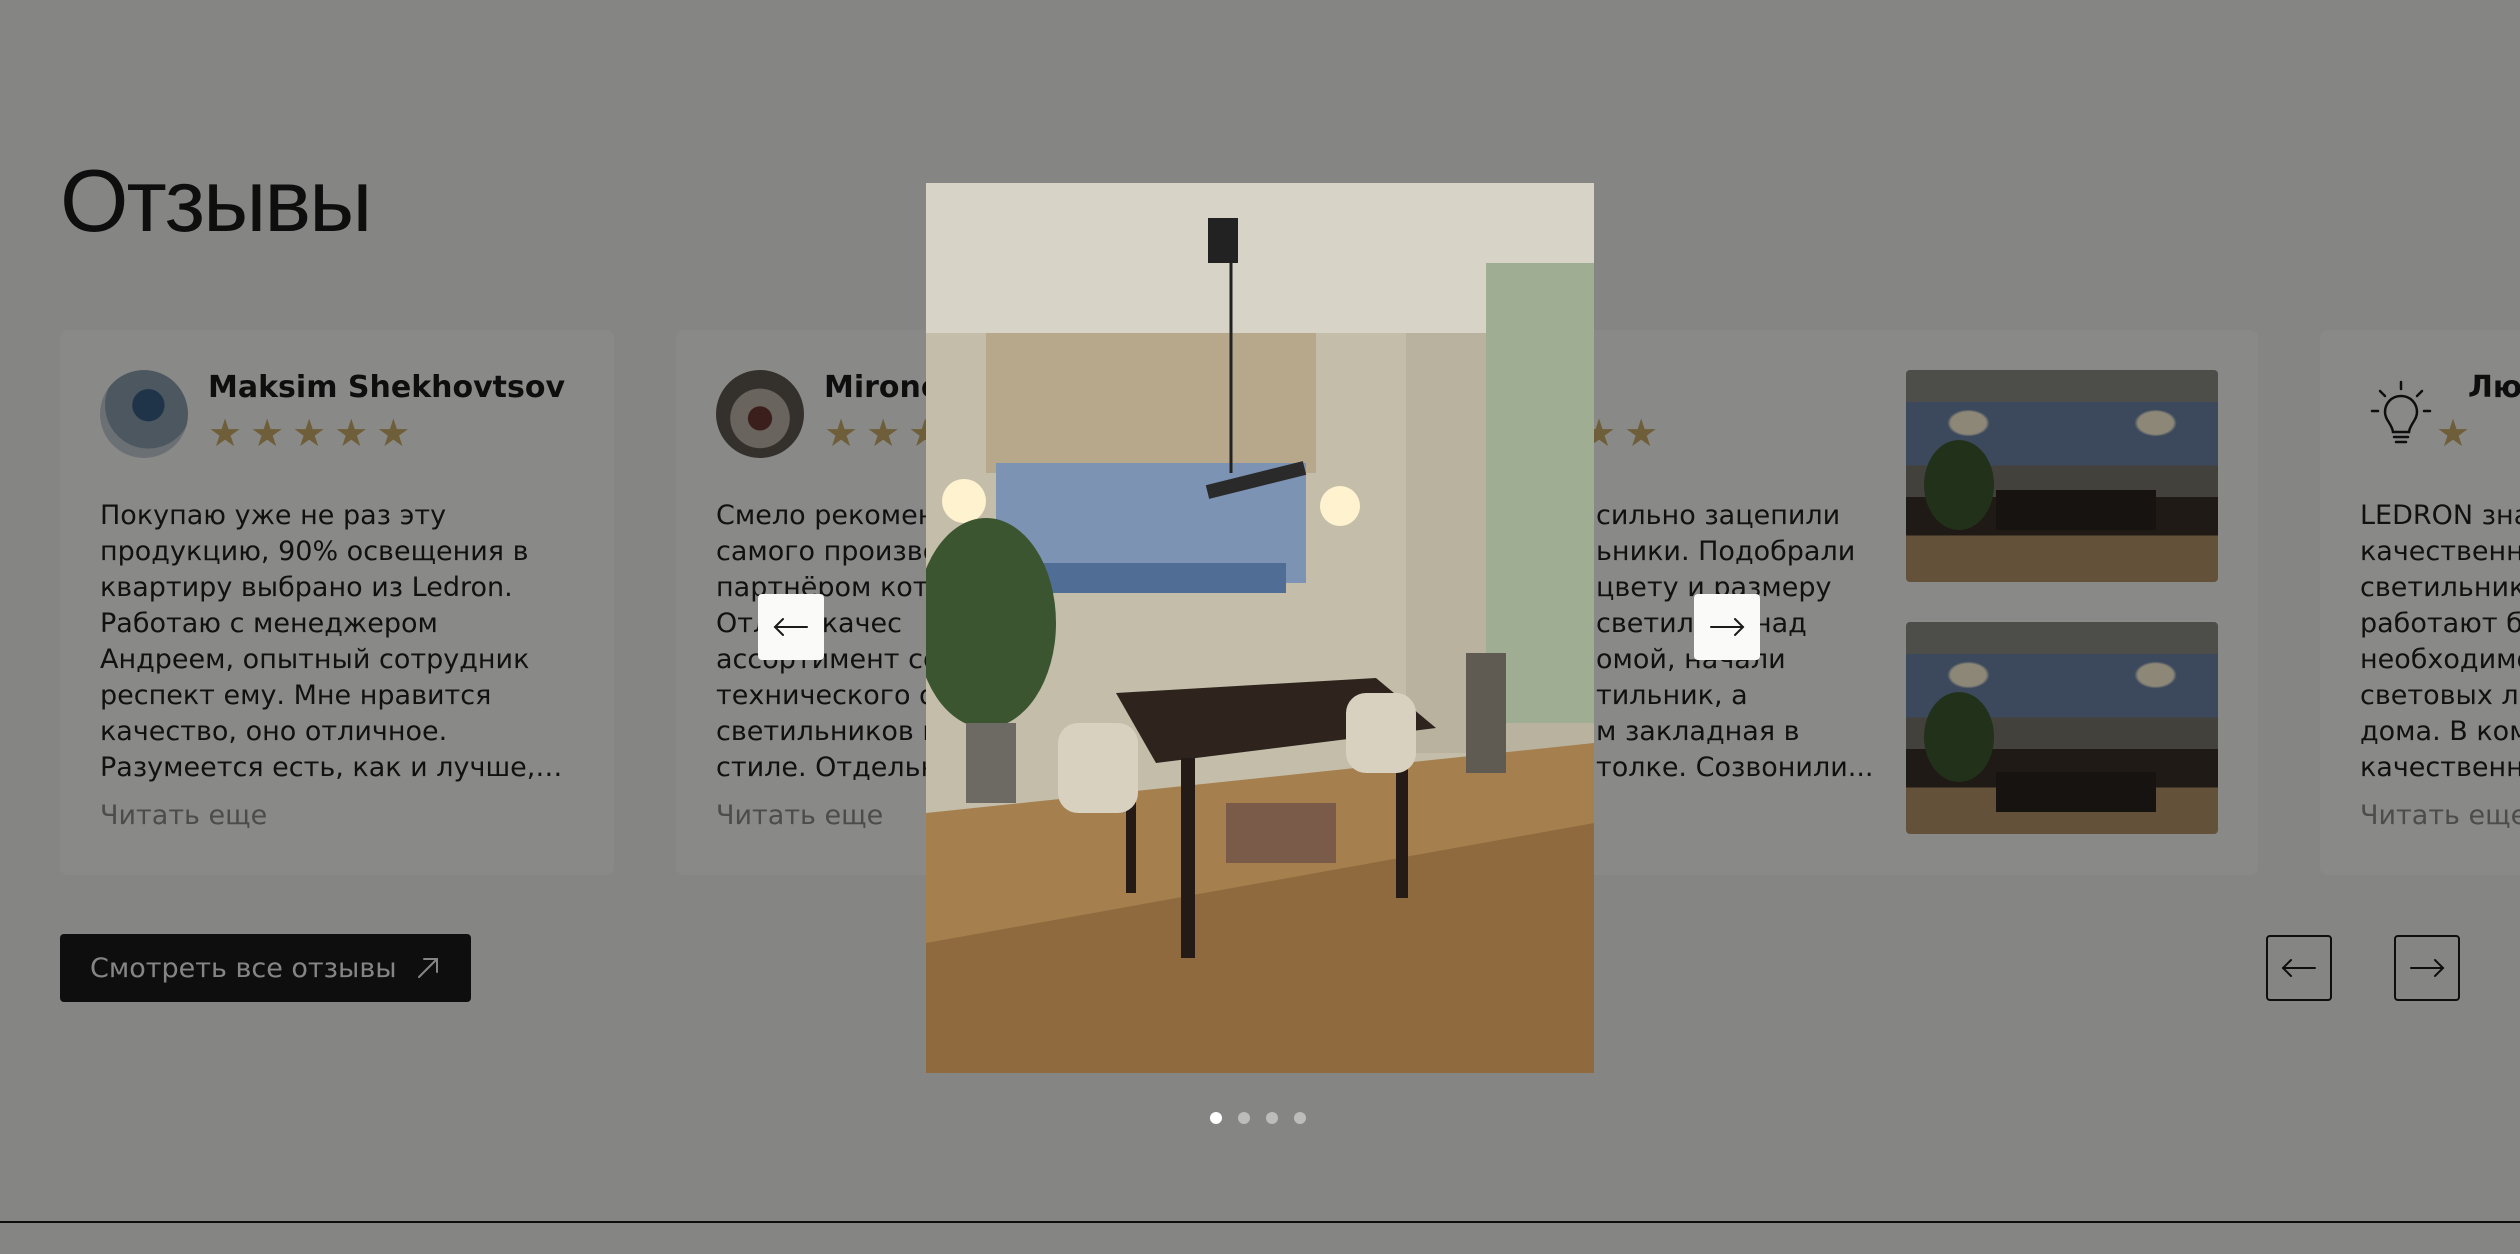 The image size is (2520, 1254). I want to click on lightbox-prev-button, so click(791, 627).